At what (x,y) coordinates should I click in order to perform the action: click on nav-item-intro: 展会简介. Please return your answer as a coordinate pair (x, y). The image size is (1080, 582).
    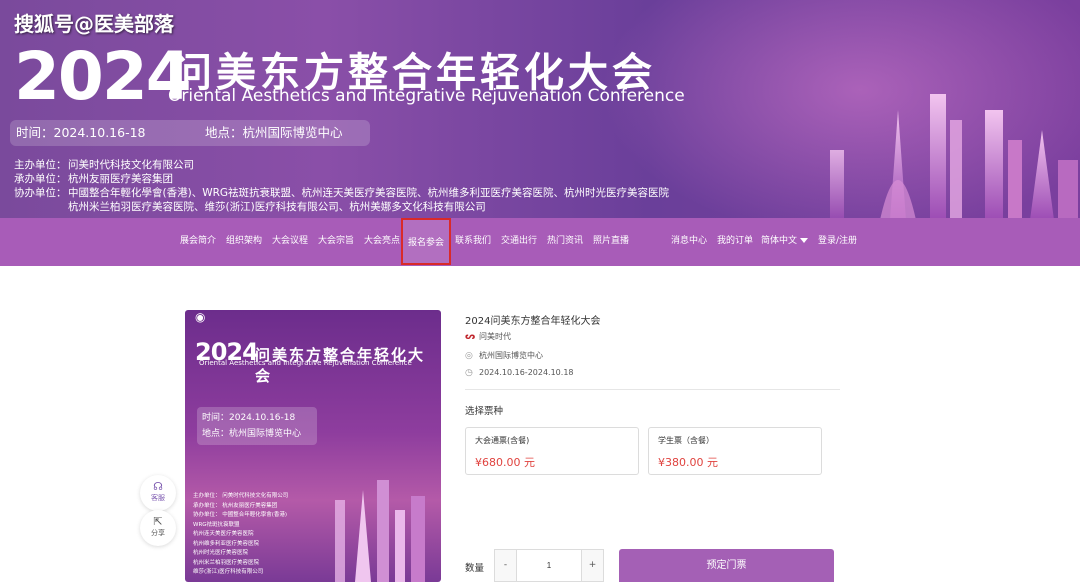
    Looking at the image, I should click on (198, 242).